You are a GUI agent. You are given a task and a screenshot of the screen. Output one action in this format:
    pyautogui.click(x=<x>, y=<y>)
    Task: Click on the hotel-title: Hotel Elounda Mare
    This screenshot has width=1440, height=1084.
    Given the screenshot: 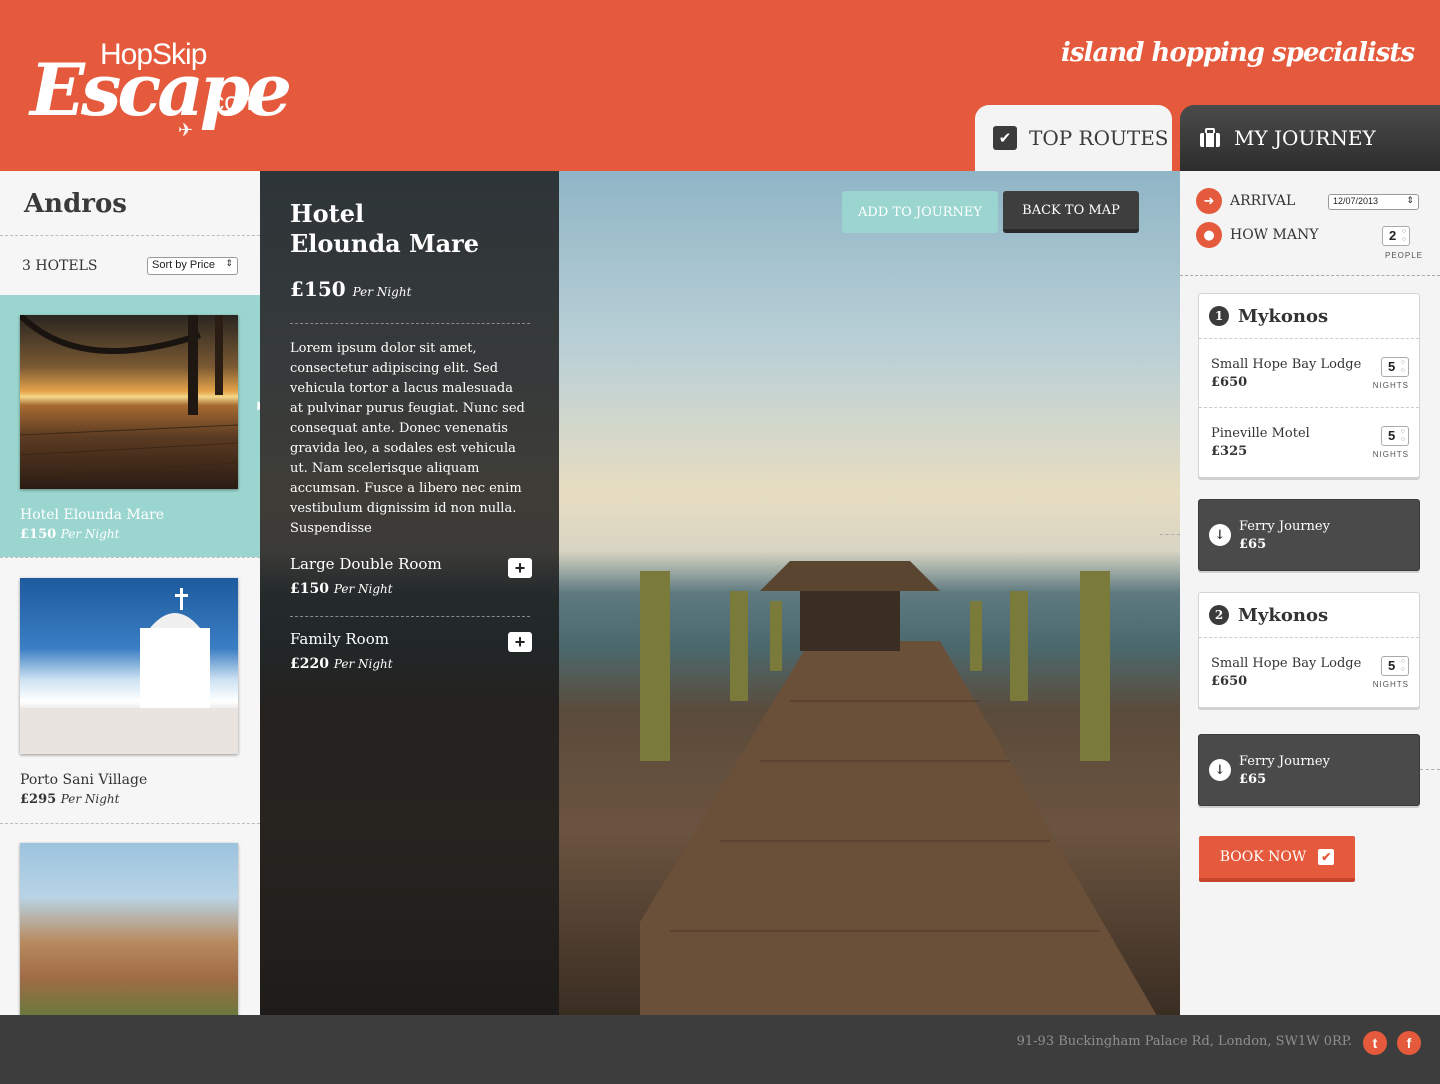 What is the action you would take?
    pyautogui.click(x=385, y=228)
    